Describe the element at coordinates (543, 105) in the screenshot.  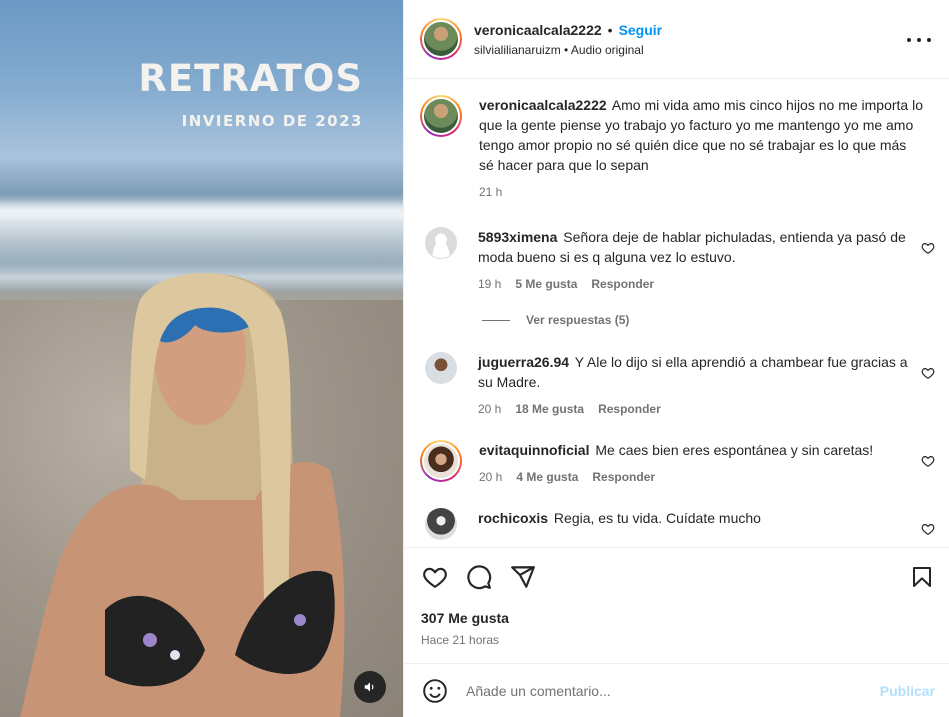
I see `caption-username: veronicaalcala2222` at that location.